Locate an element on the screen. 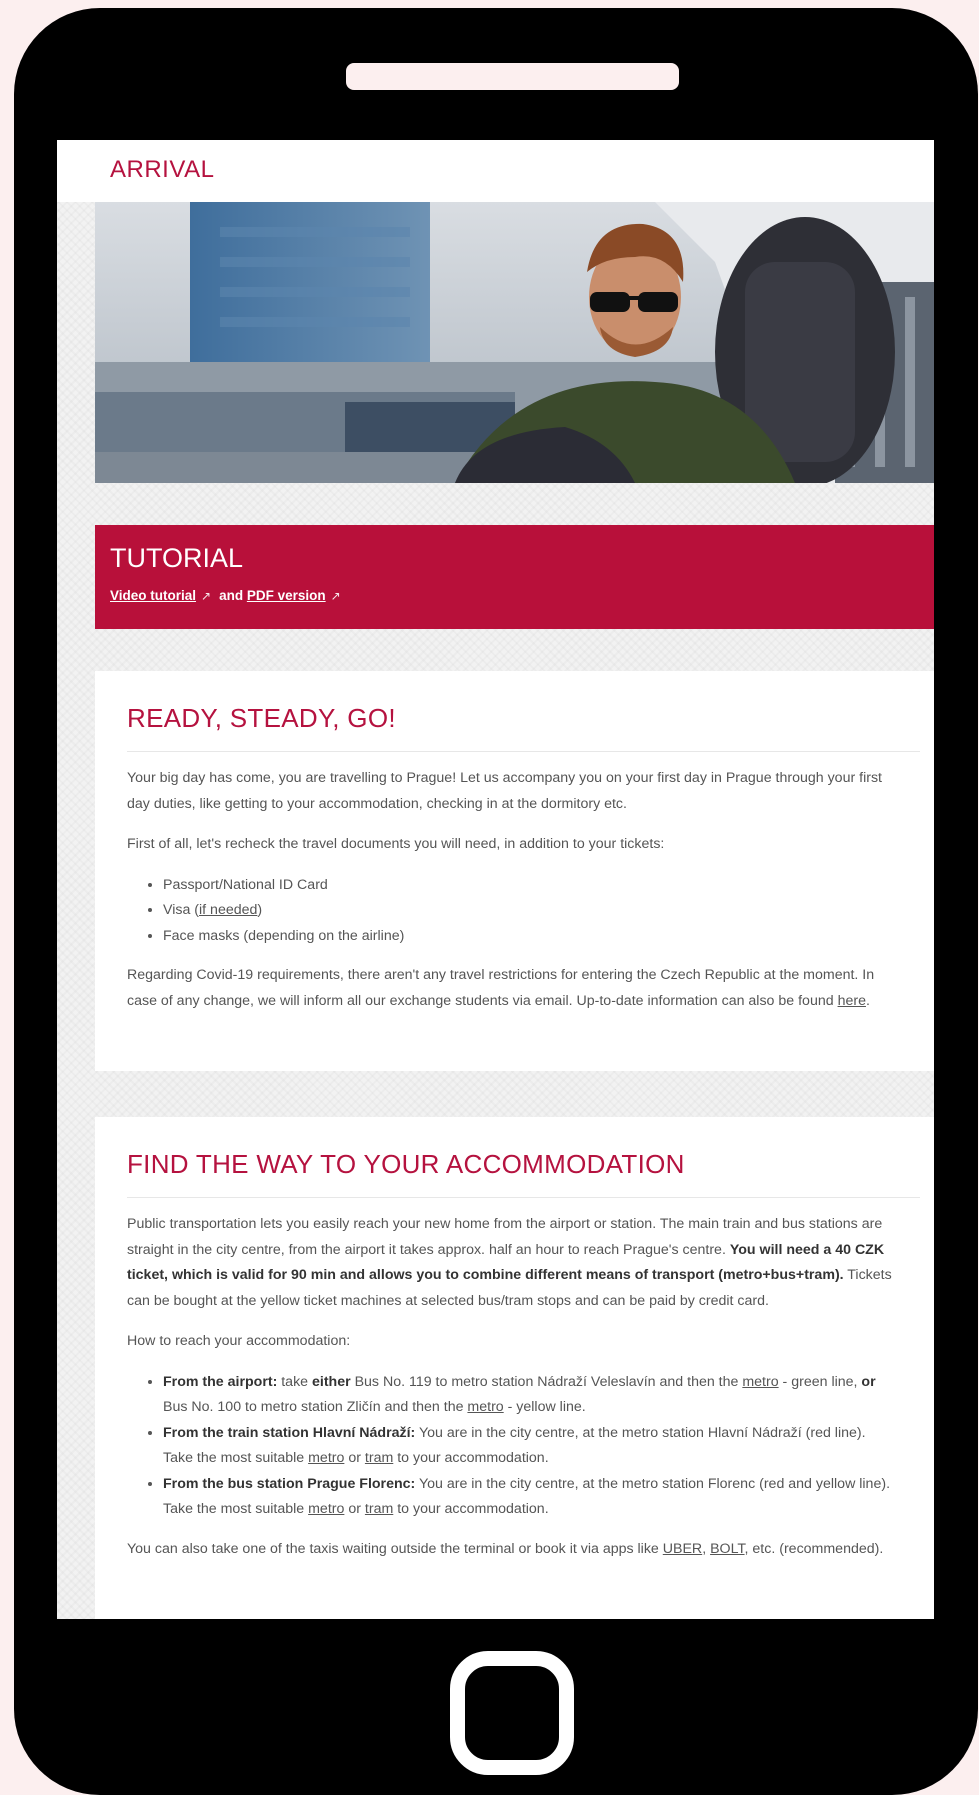 The image size is (979, 1795). arrival-header: ARRIVAL is located at coordinates (495, 171).